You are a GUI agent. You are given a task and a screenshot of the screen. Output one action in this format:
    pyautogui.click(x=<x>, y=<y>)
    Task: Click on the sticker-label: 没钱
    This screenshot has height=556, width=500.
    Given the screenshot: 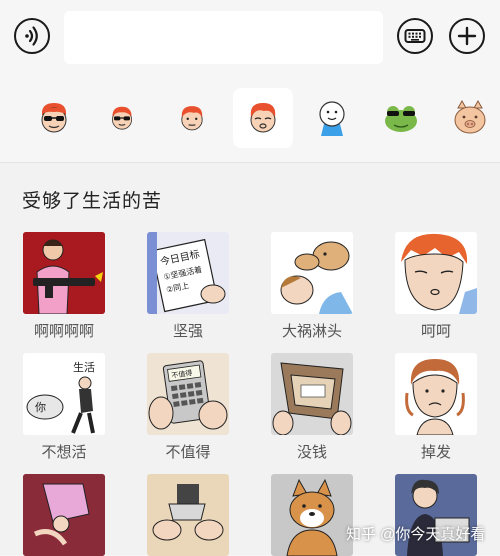 What is the action you would take?
    pyautogui.click(x=311, y=452)
    